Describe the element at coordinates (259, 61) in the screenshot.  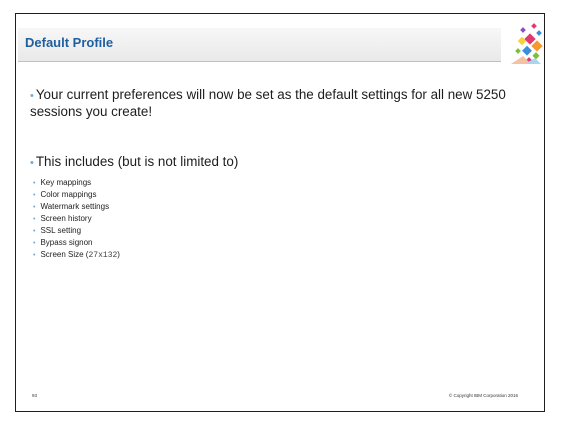
I see `title-divider` at that location.